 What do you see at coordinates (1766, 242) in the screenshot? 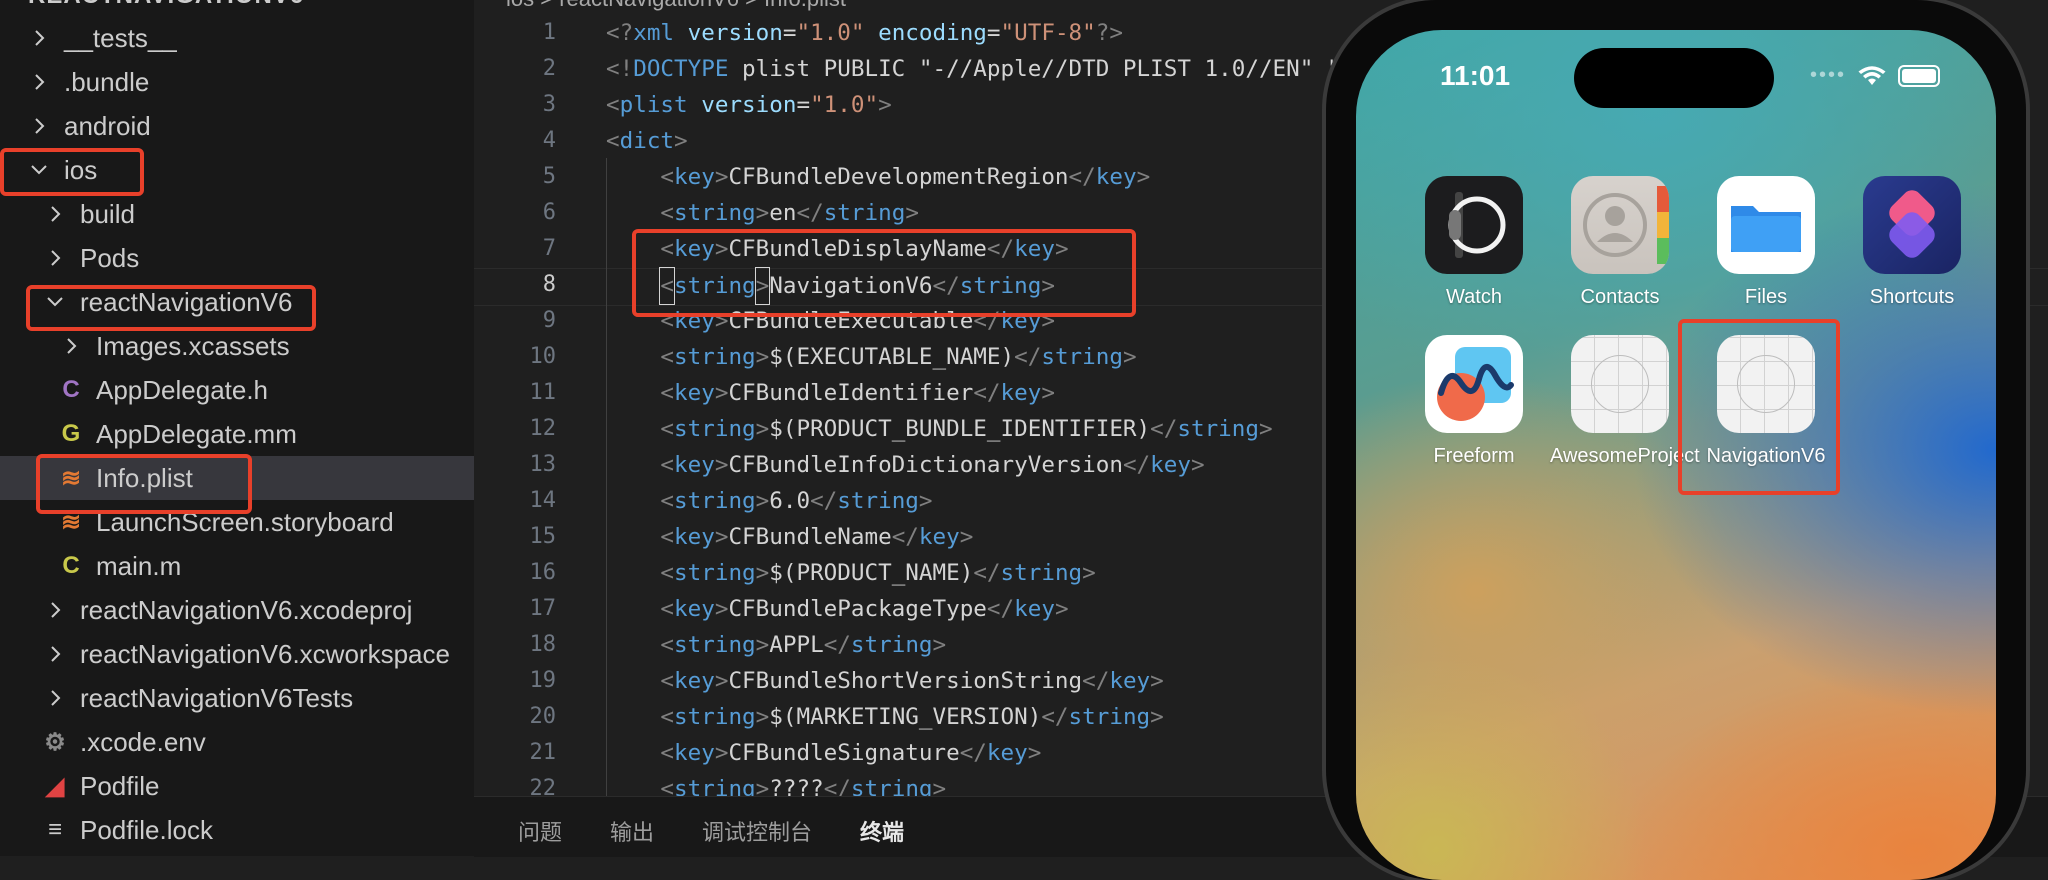
I see `app-files: Files` at bounding box center [1766, 242].